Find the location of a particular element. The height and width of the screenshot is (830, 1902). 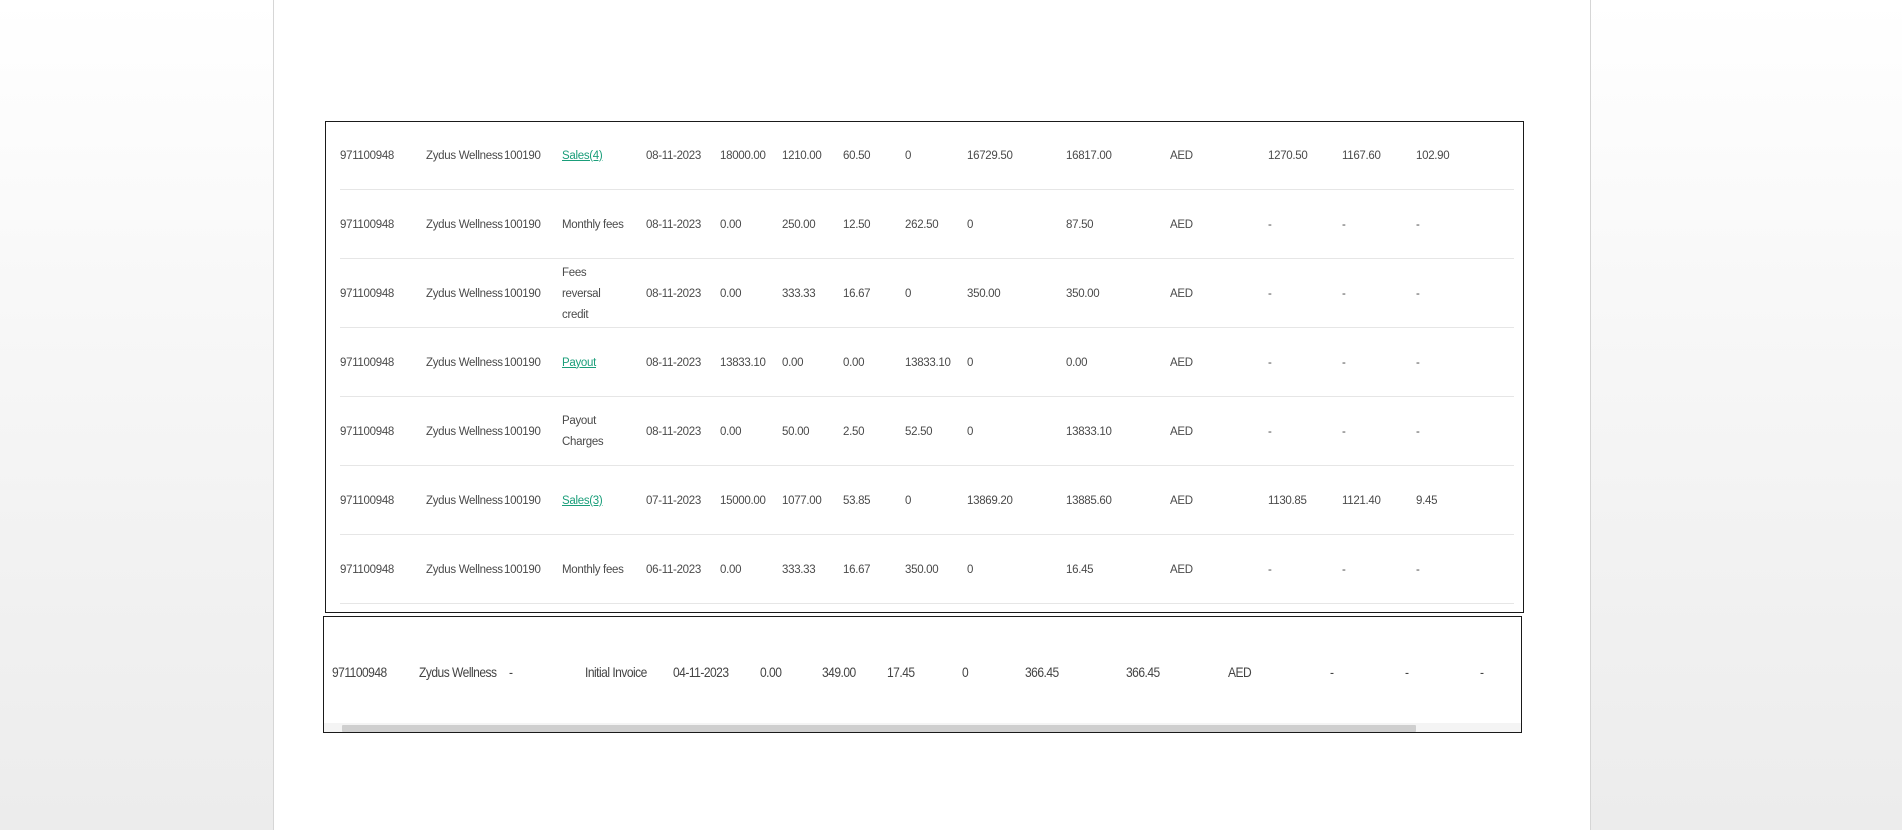

vat-cell: 53.85 is located at coordinates (857, 501).